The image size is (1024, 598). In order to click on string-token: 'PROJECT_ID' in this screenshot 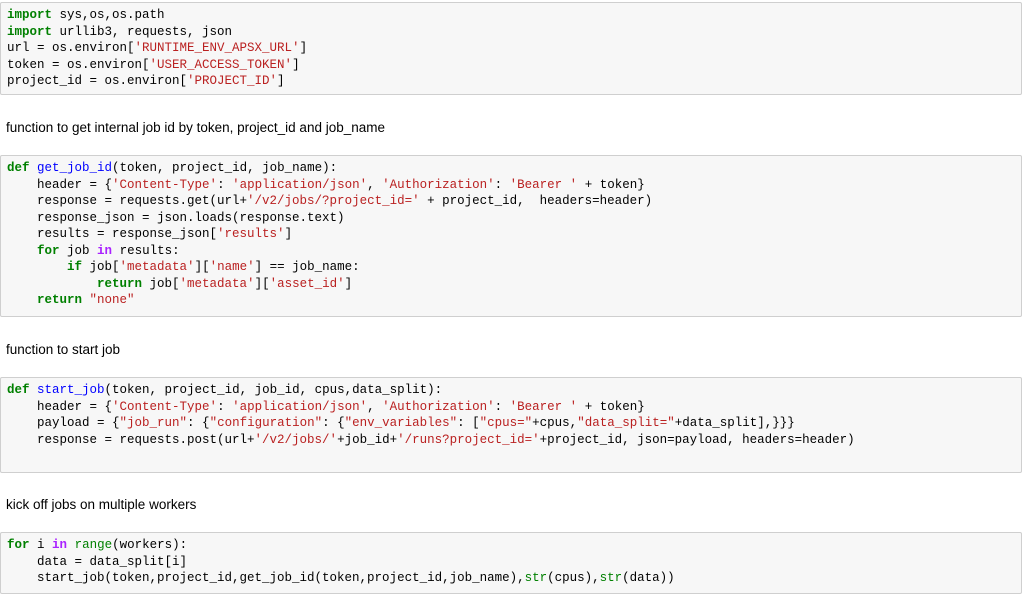, I will do `click(232, 81)`.